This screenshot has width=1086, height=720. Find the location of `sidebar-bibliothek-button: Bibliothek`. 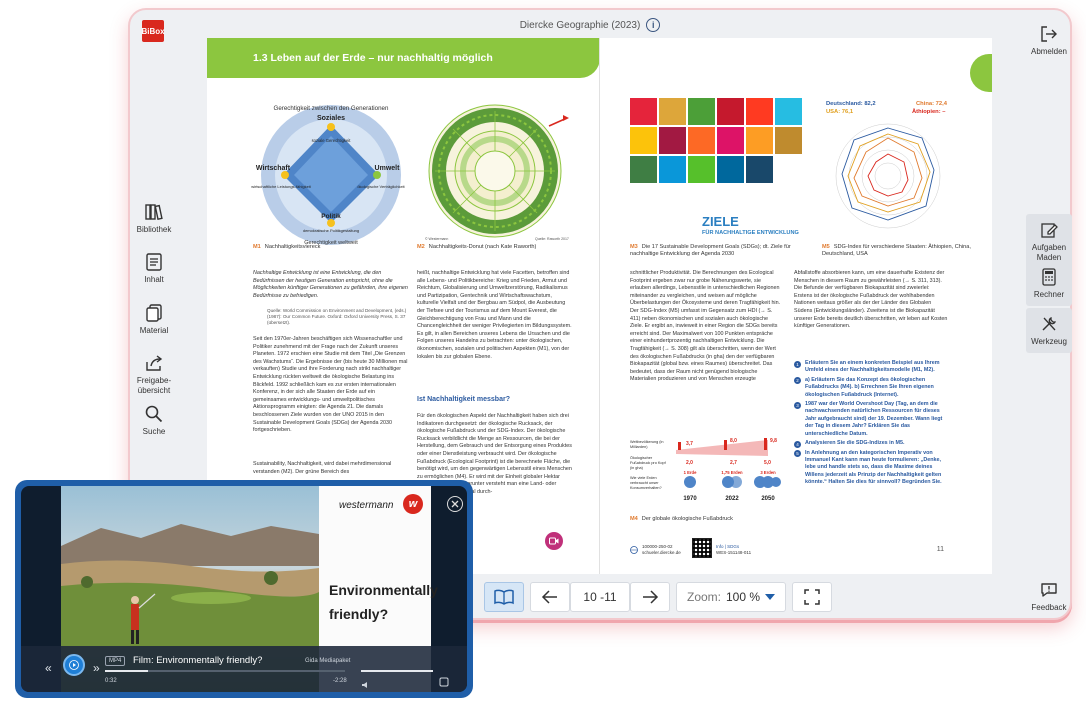

sidebar-bibliothek-button: Bibliothek is located at coordinates (154, 218).